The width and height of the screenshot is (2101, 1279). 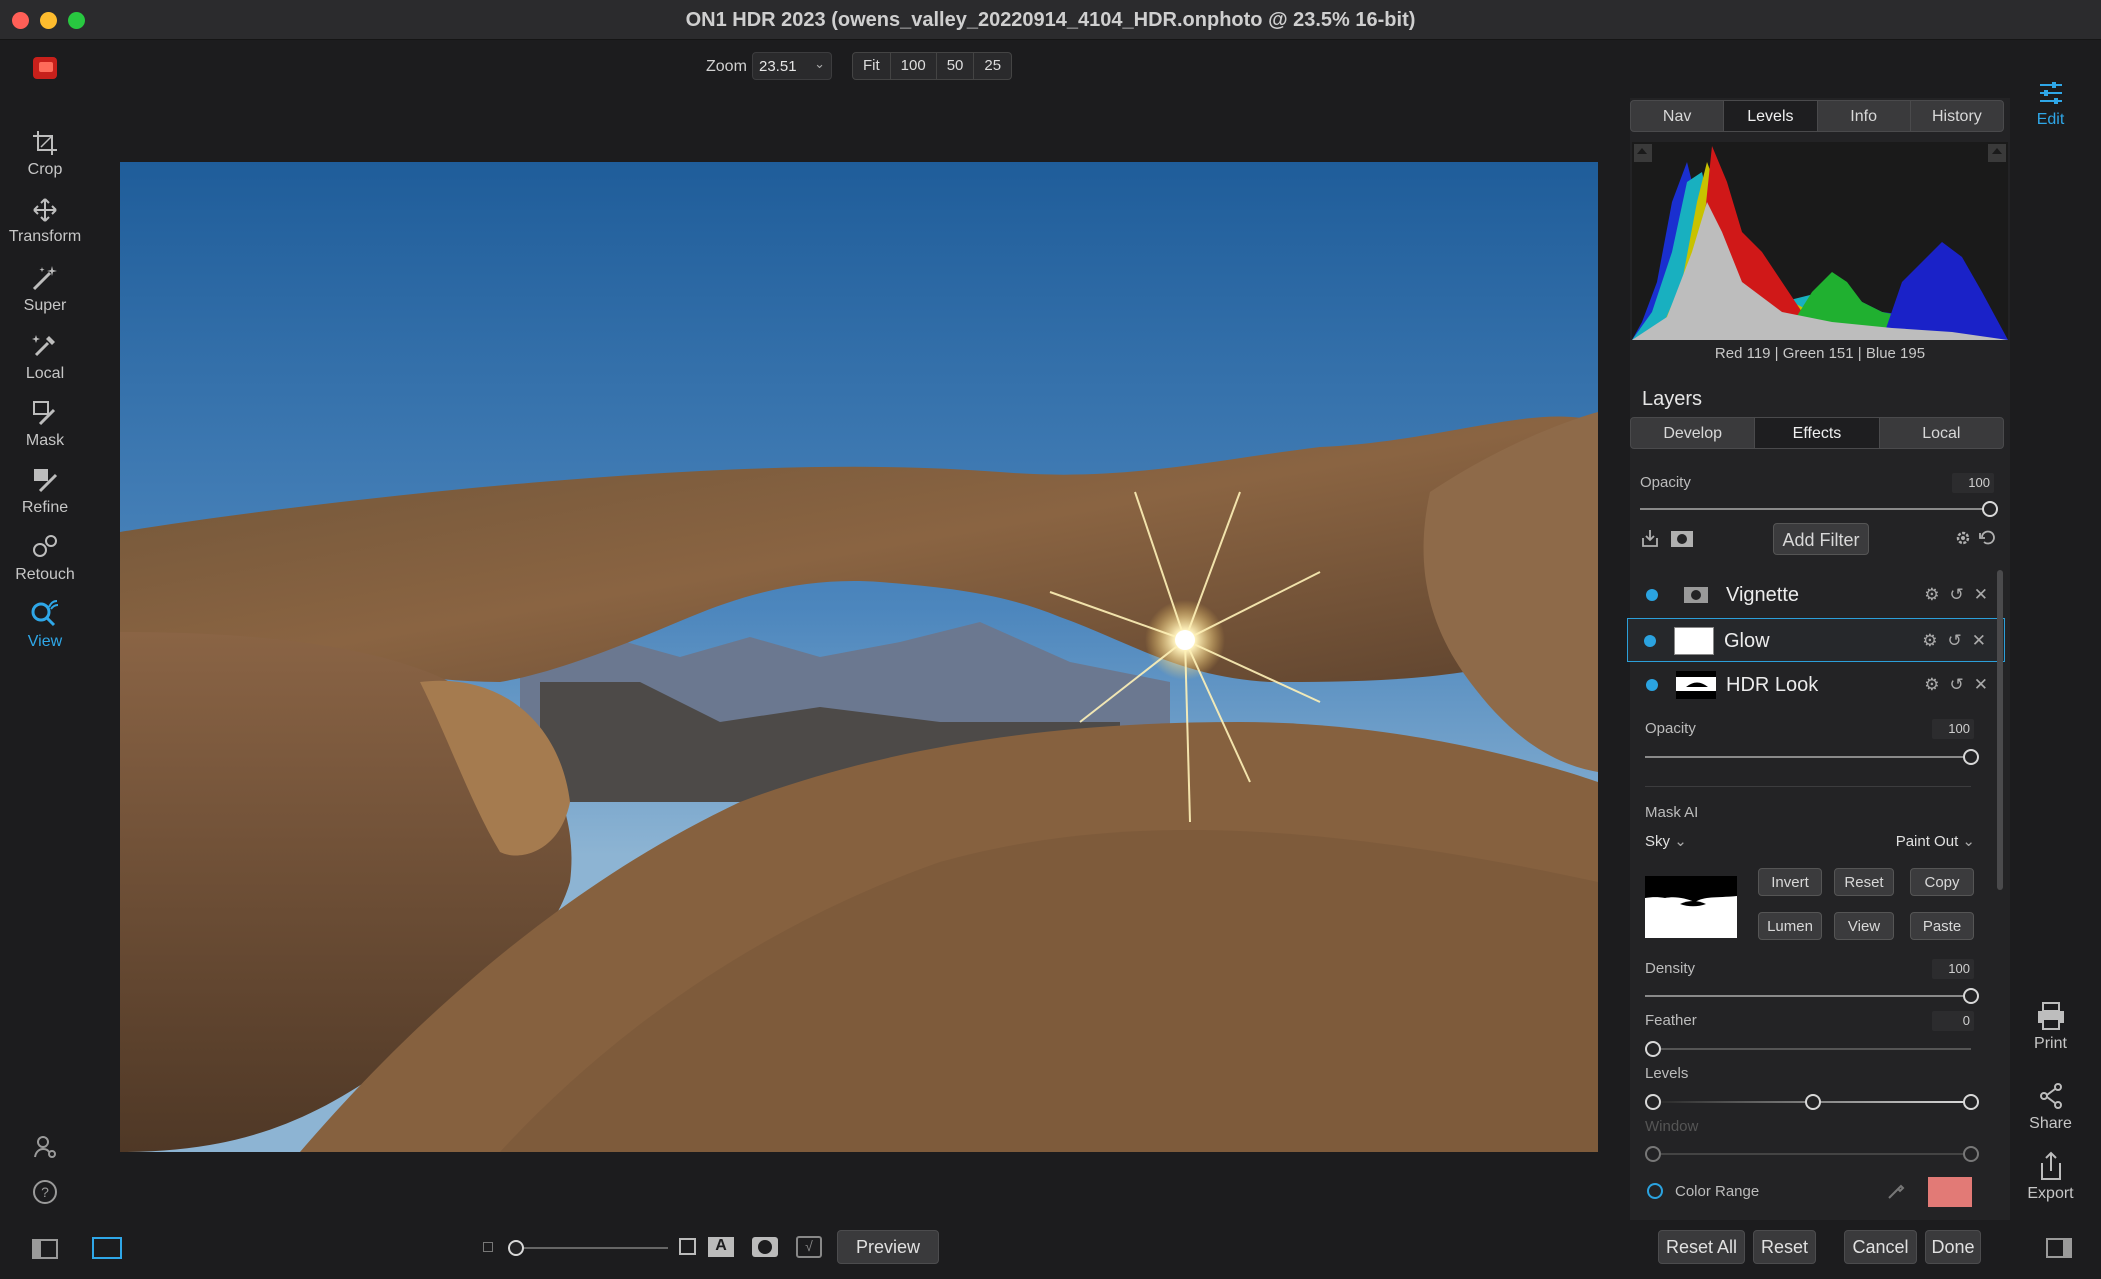 What do you see at coordinates (1971, 996) in the screenshot?
I see `density-knob` at bounding box center [1971, 996].